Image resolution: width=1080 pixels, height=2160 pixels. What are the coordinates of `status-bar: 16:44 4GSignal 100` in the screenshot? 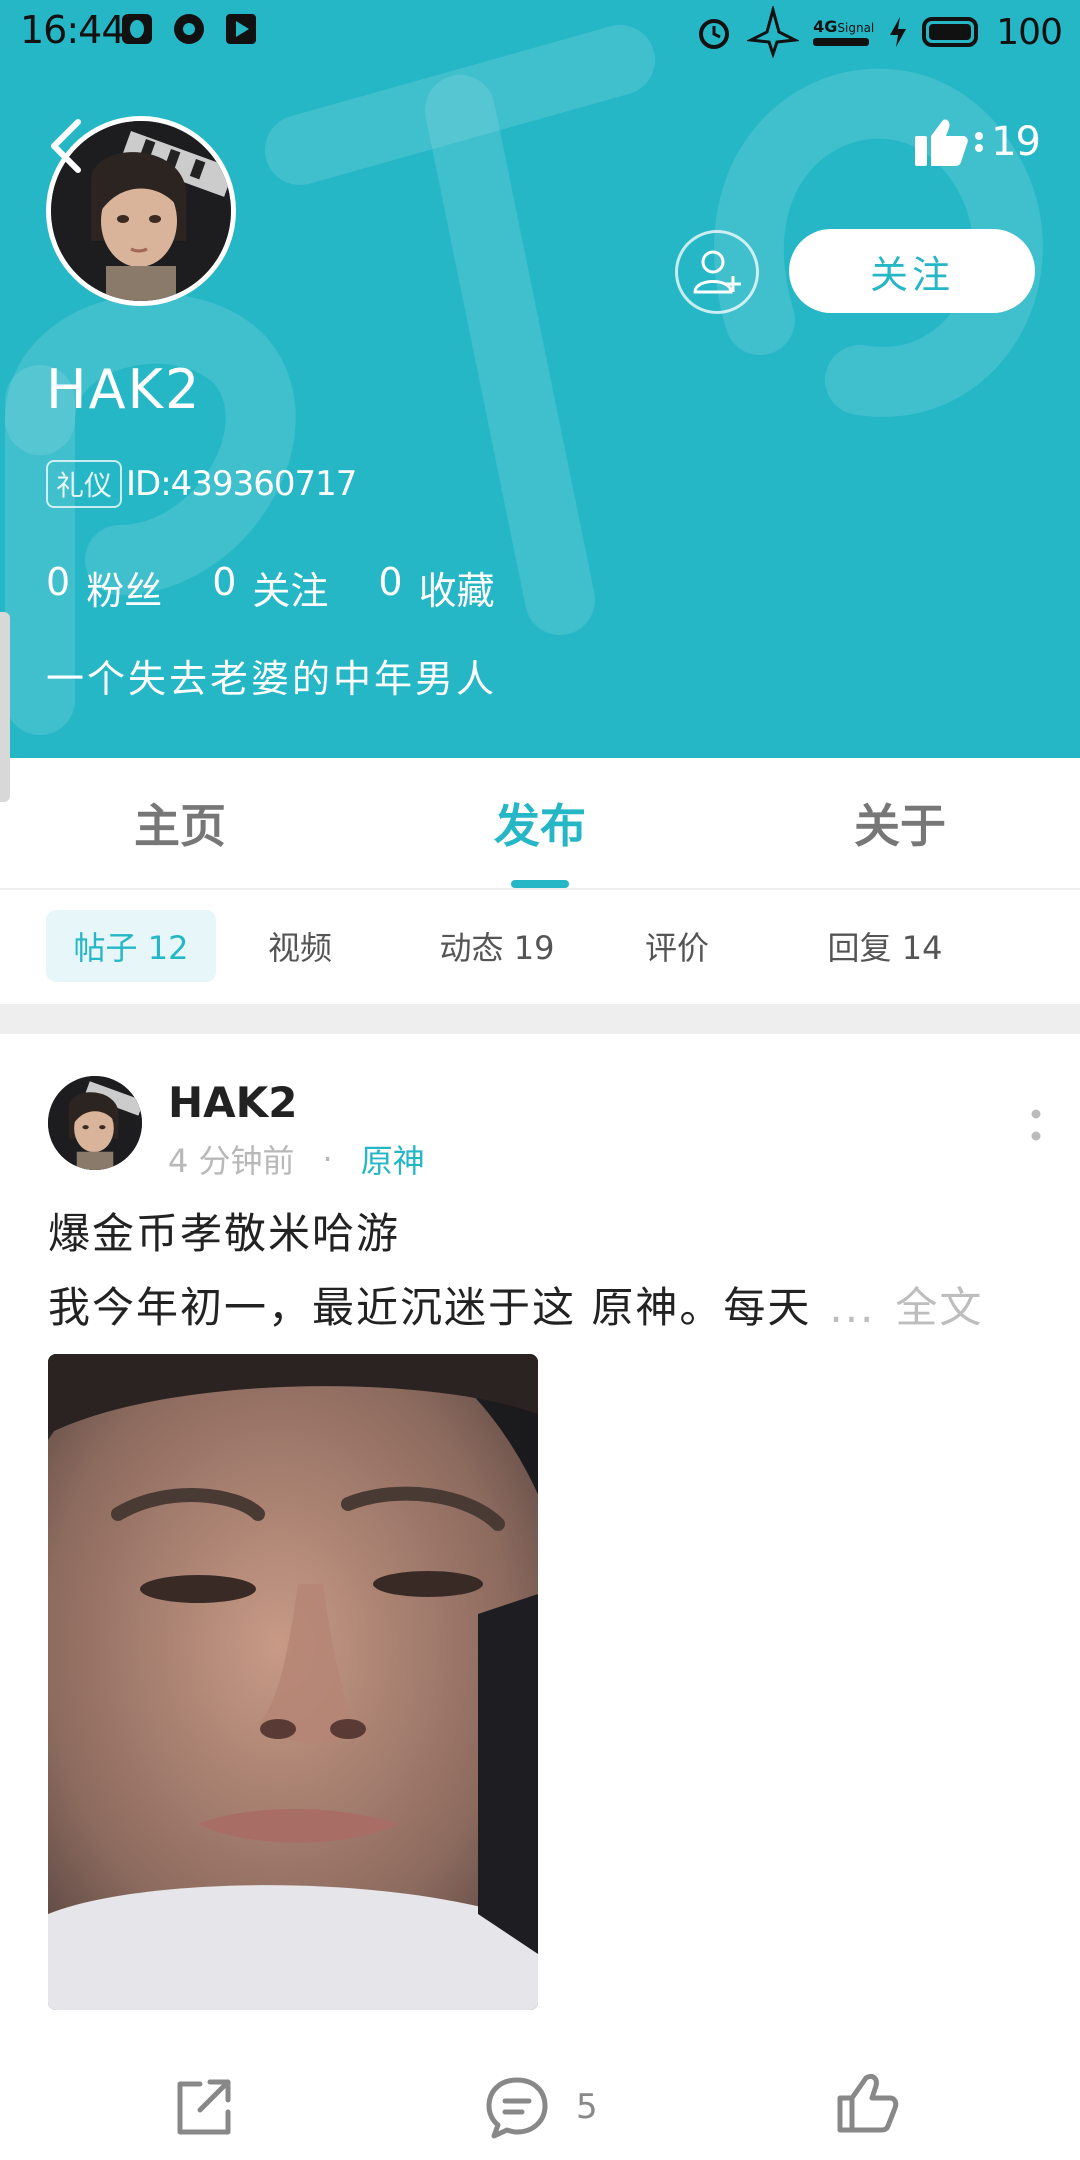 It's located at (540, 30).